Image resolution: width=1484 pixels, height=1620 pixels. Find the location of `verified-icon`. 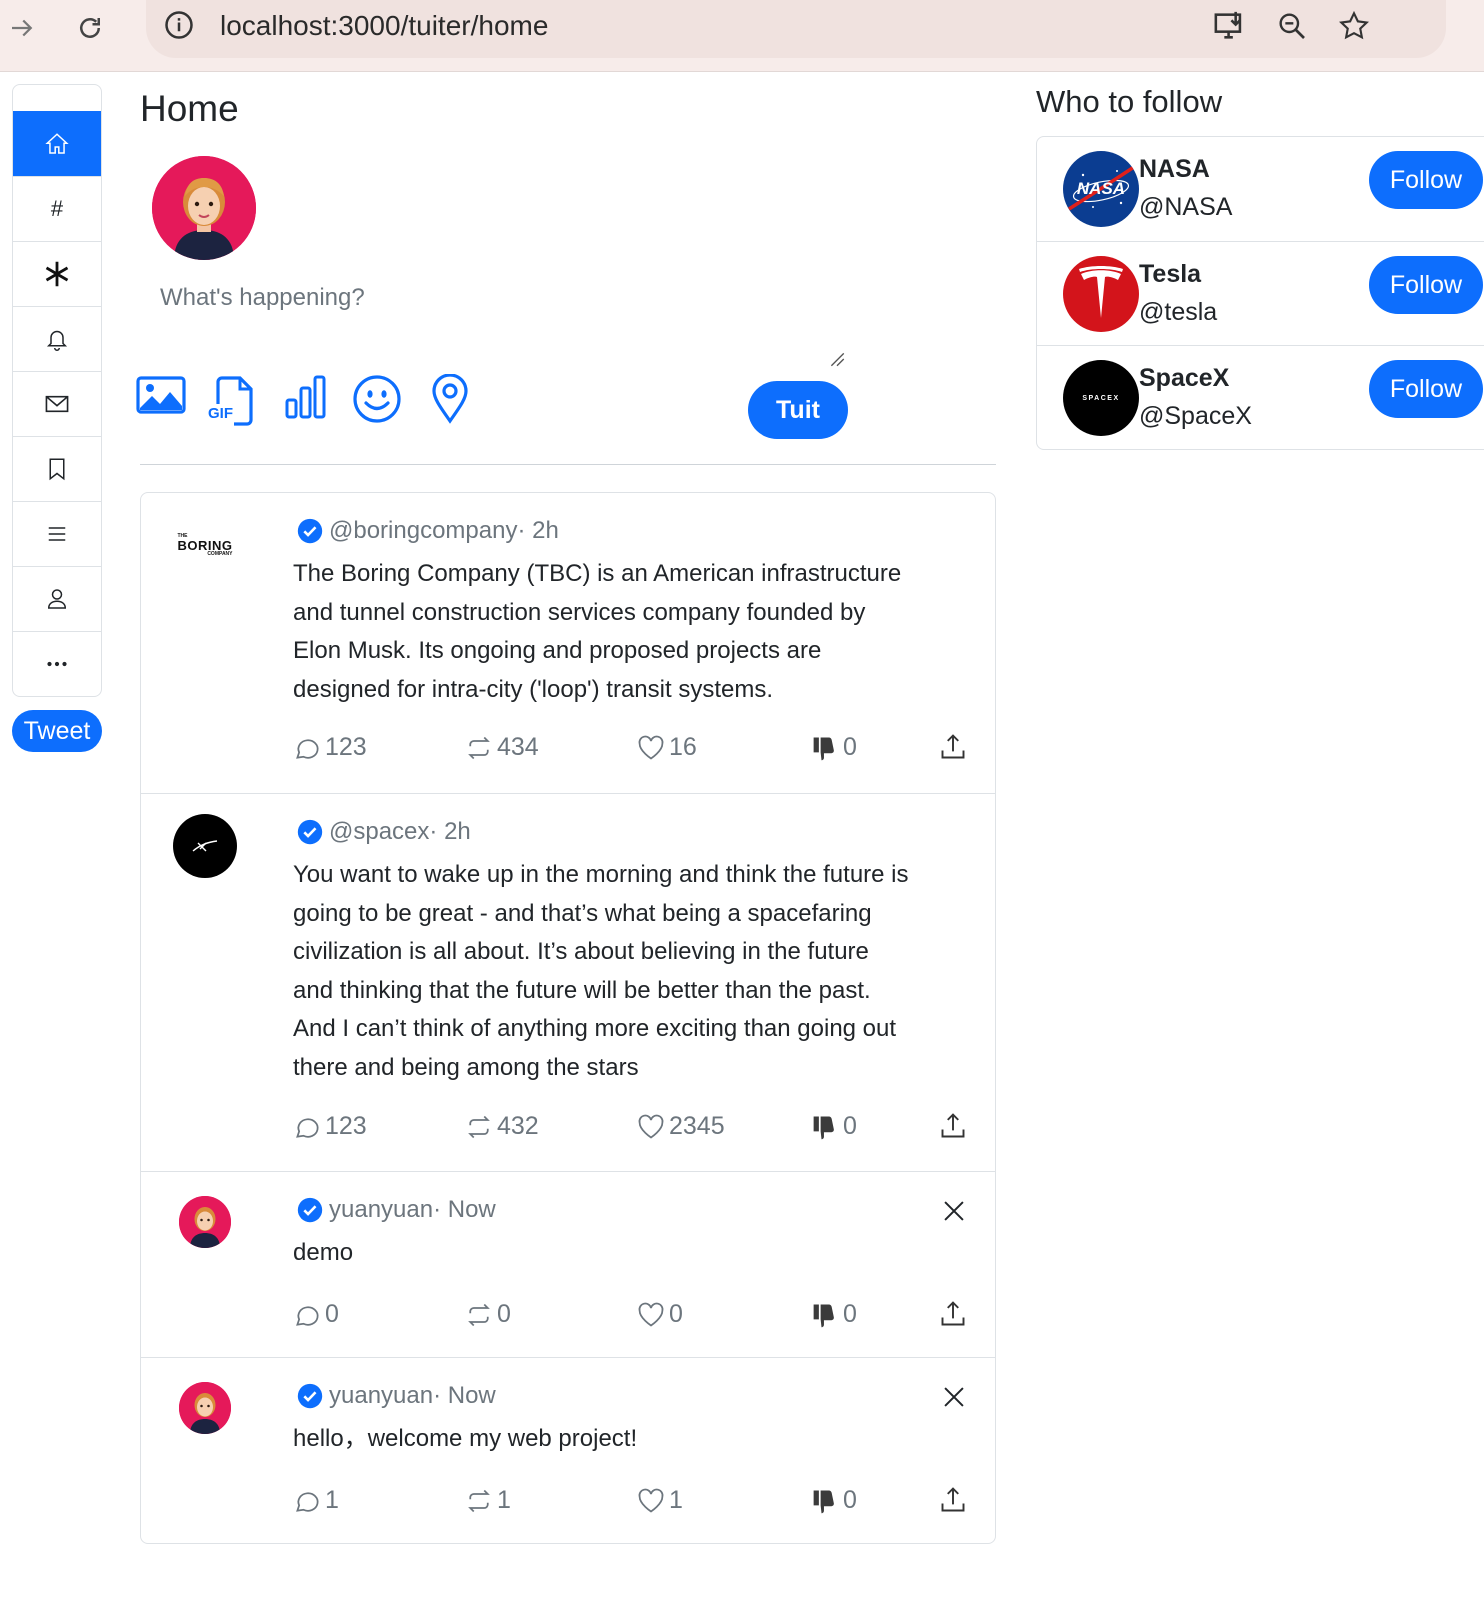

verified-icon is located at coordinates (310, 531).